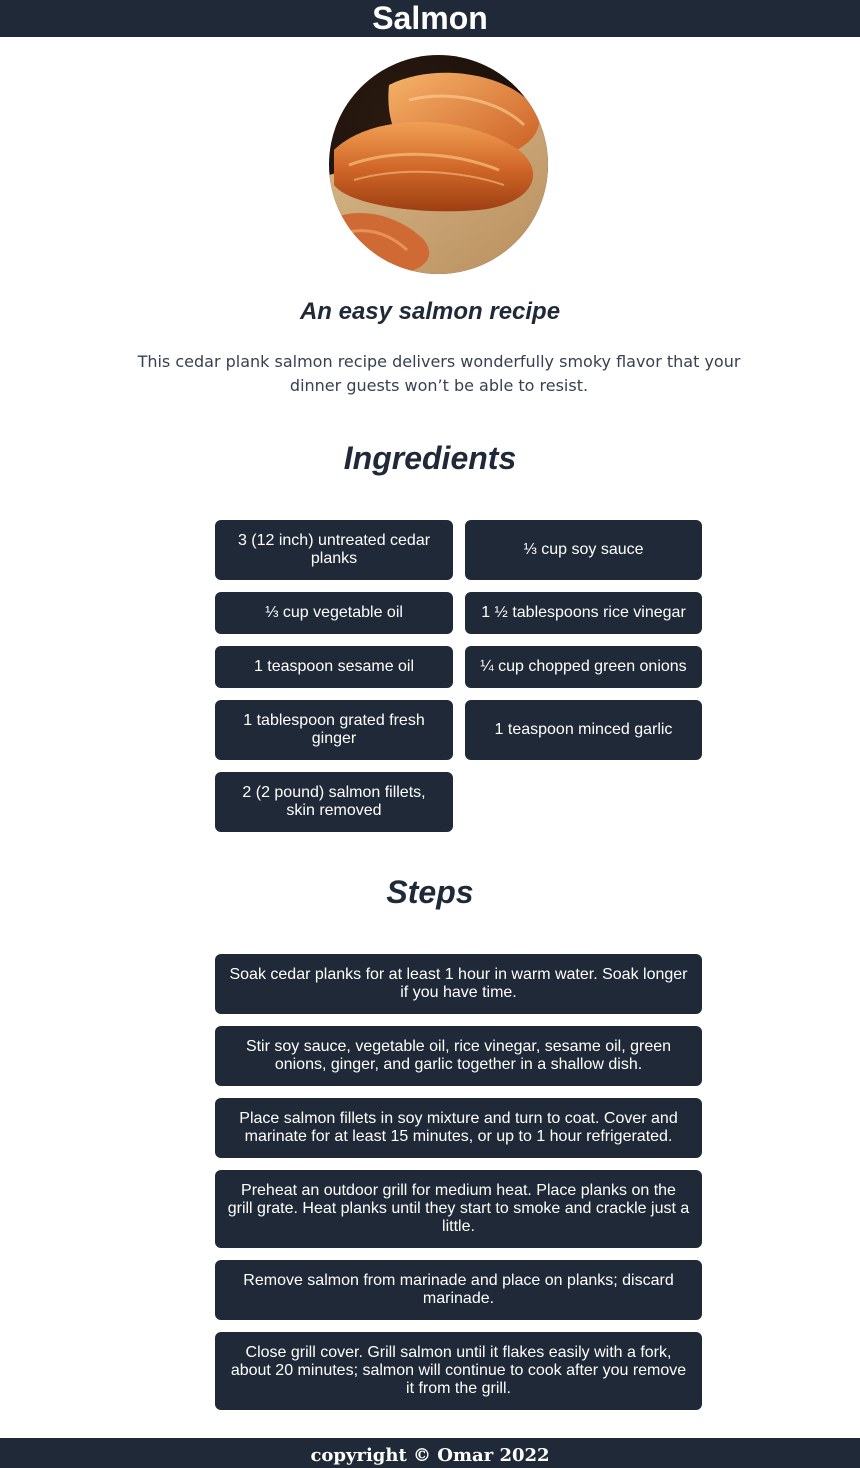  I want to click on salmon-hero-image, so click(438, 164).